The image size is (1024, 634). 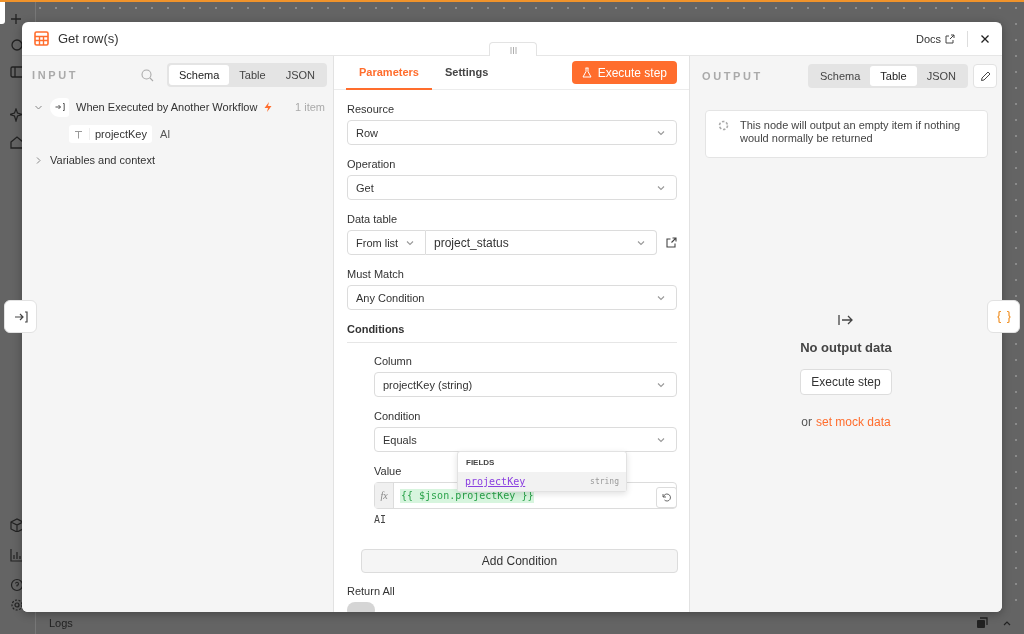 I want to click on spinner-icon, so click(x=723, y=125).